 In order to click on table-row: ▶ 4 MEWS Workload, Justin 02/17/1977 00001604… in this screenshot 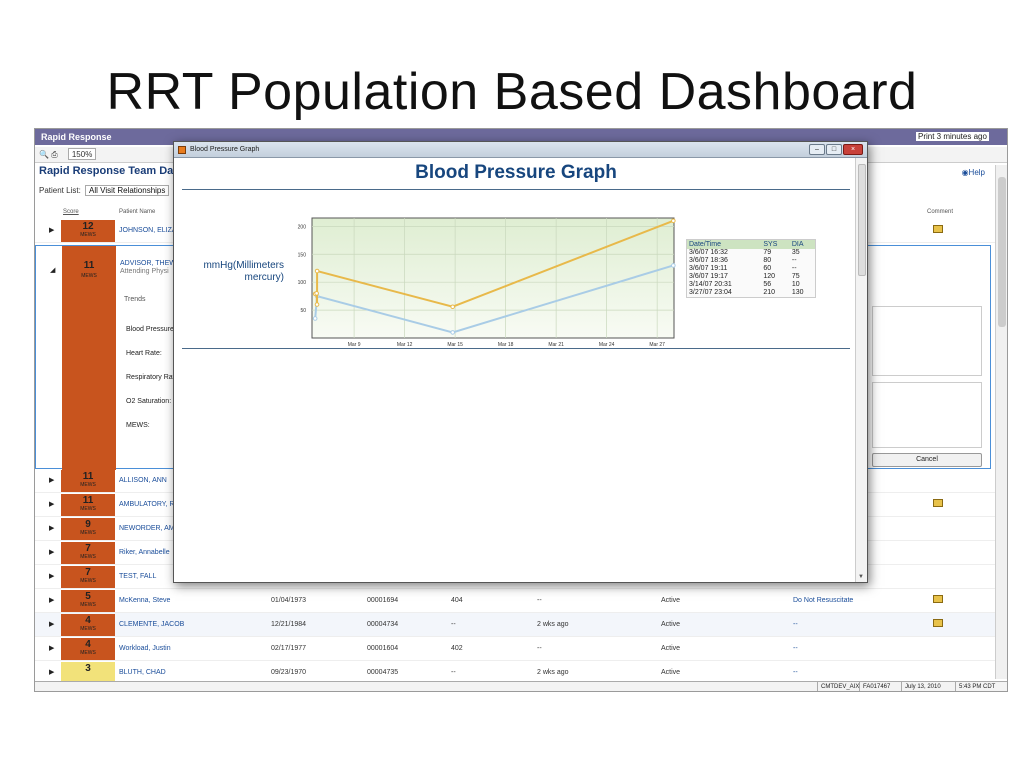, I will do `click(515, 649)`.